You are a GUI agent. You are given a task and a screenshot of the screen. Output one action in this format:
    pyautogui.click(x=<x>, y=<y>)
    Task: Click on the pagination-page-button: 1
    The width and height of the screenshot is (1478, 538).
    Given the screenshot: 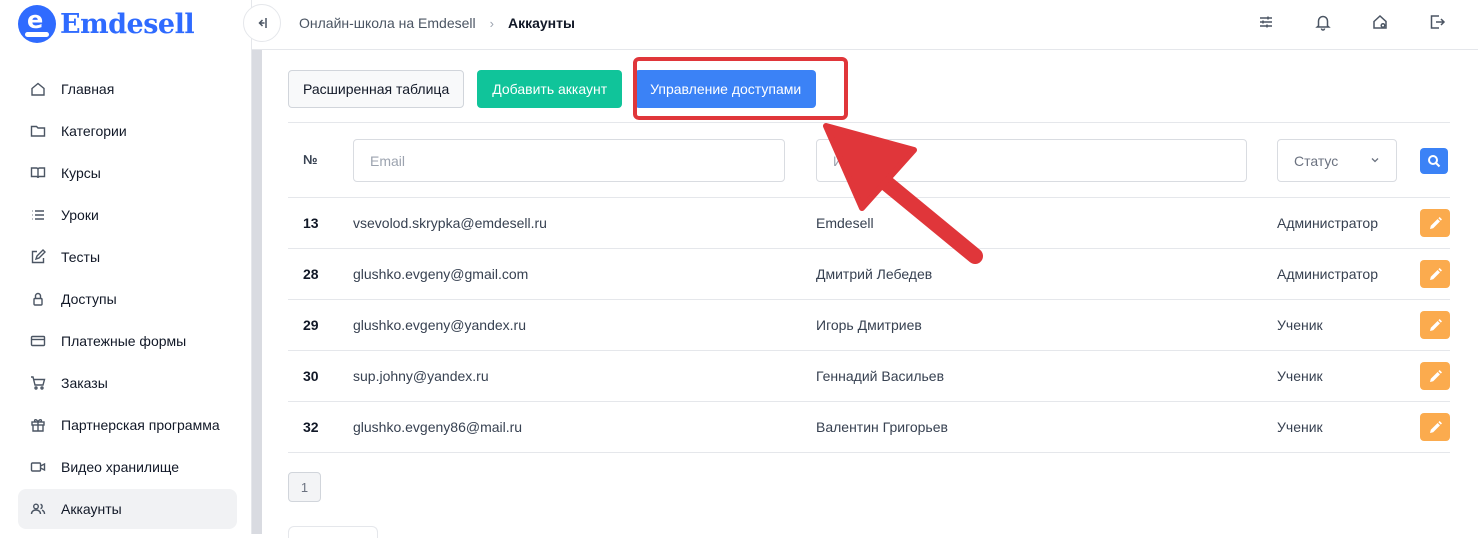 What is the action you would take?
    pyautogui.click(x=304, y=487)
    